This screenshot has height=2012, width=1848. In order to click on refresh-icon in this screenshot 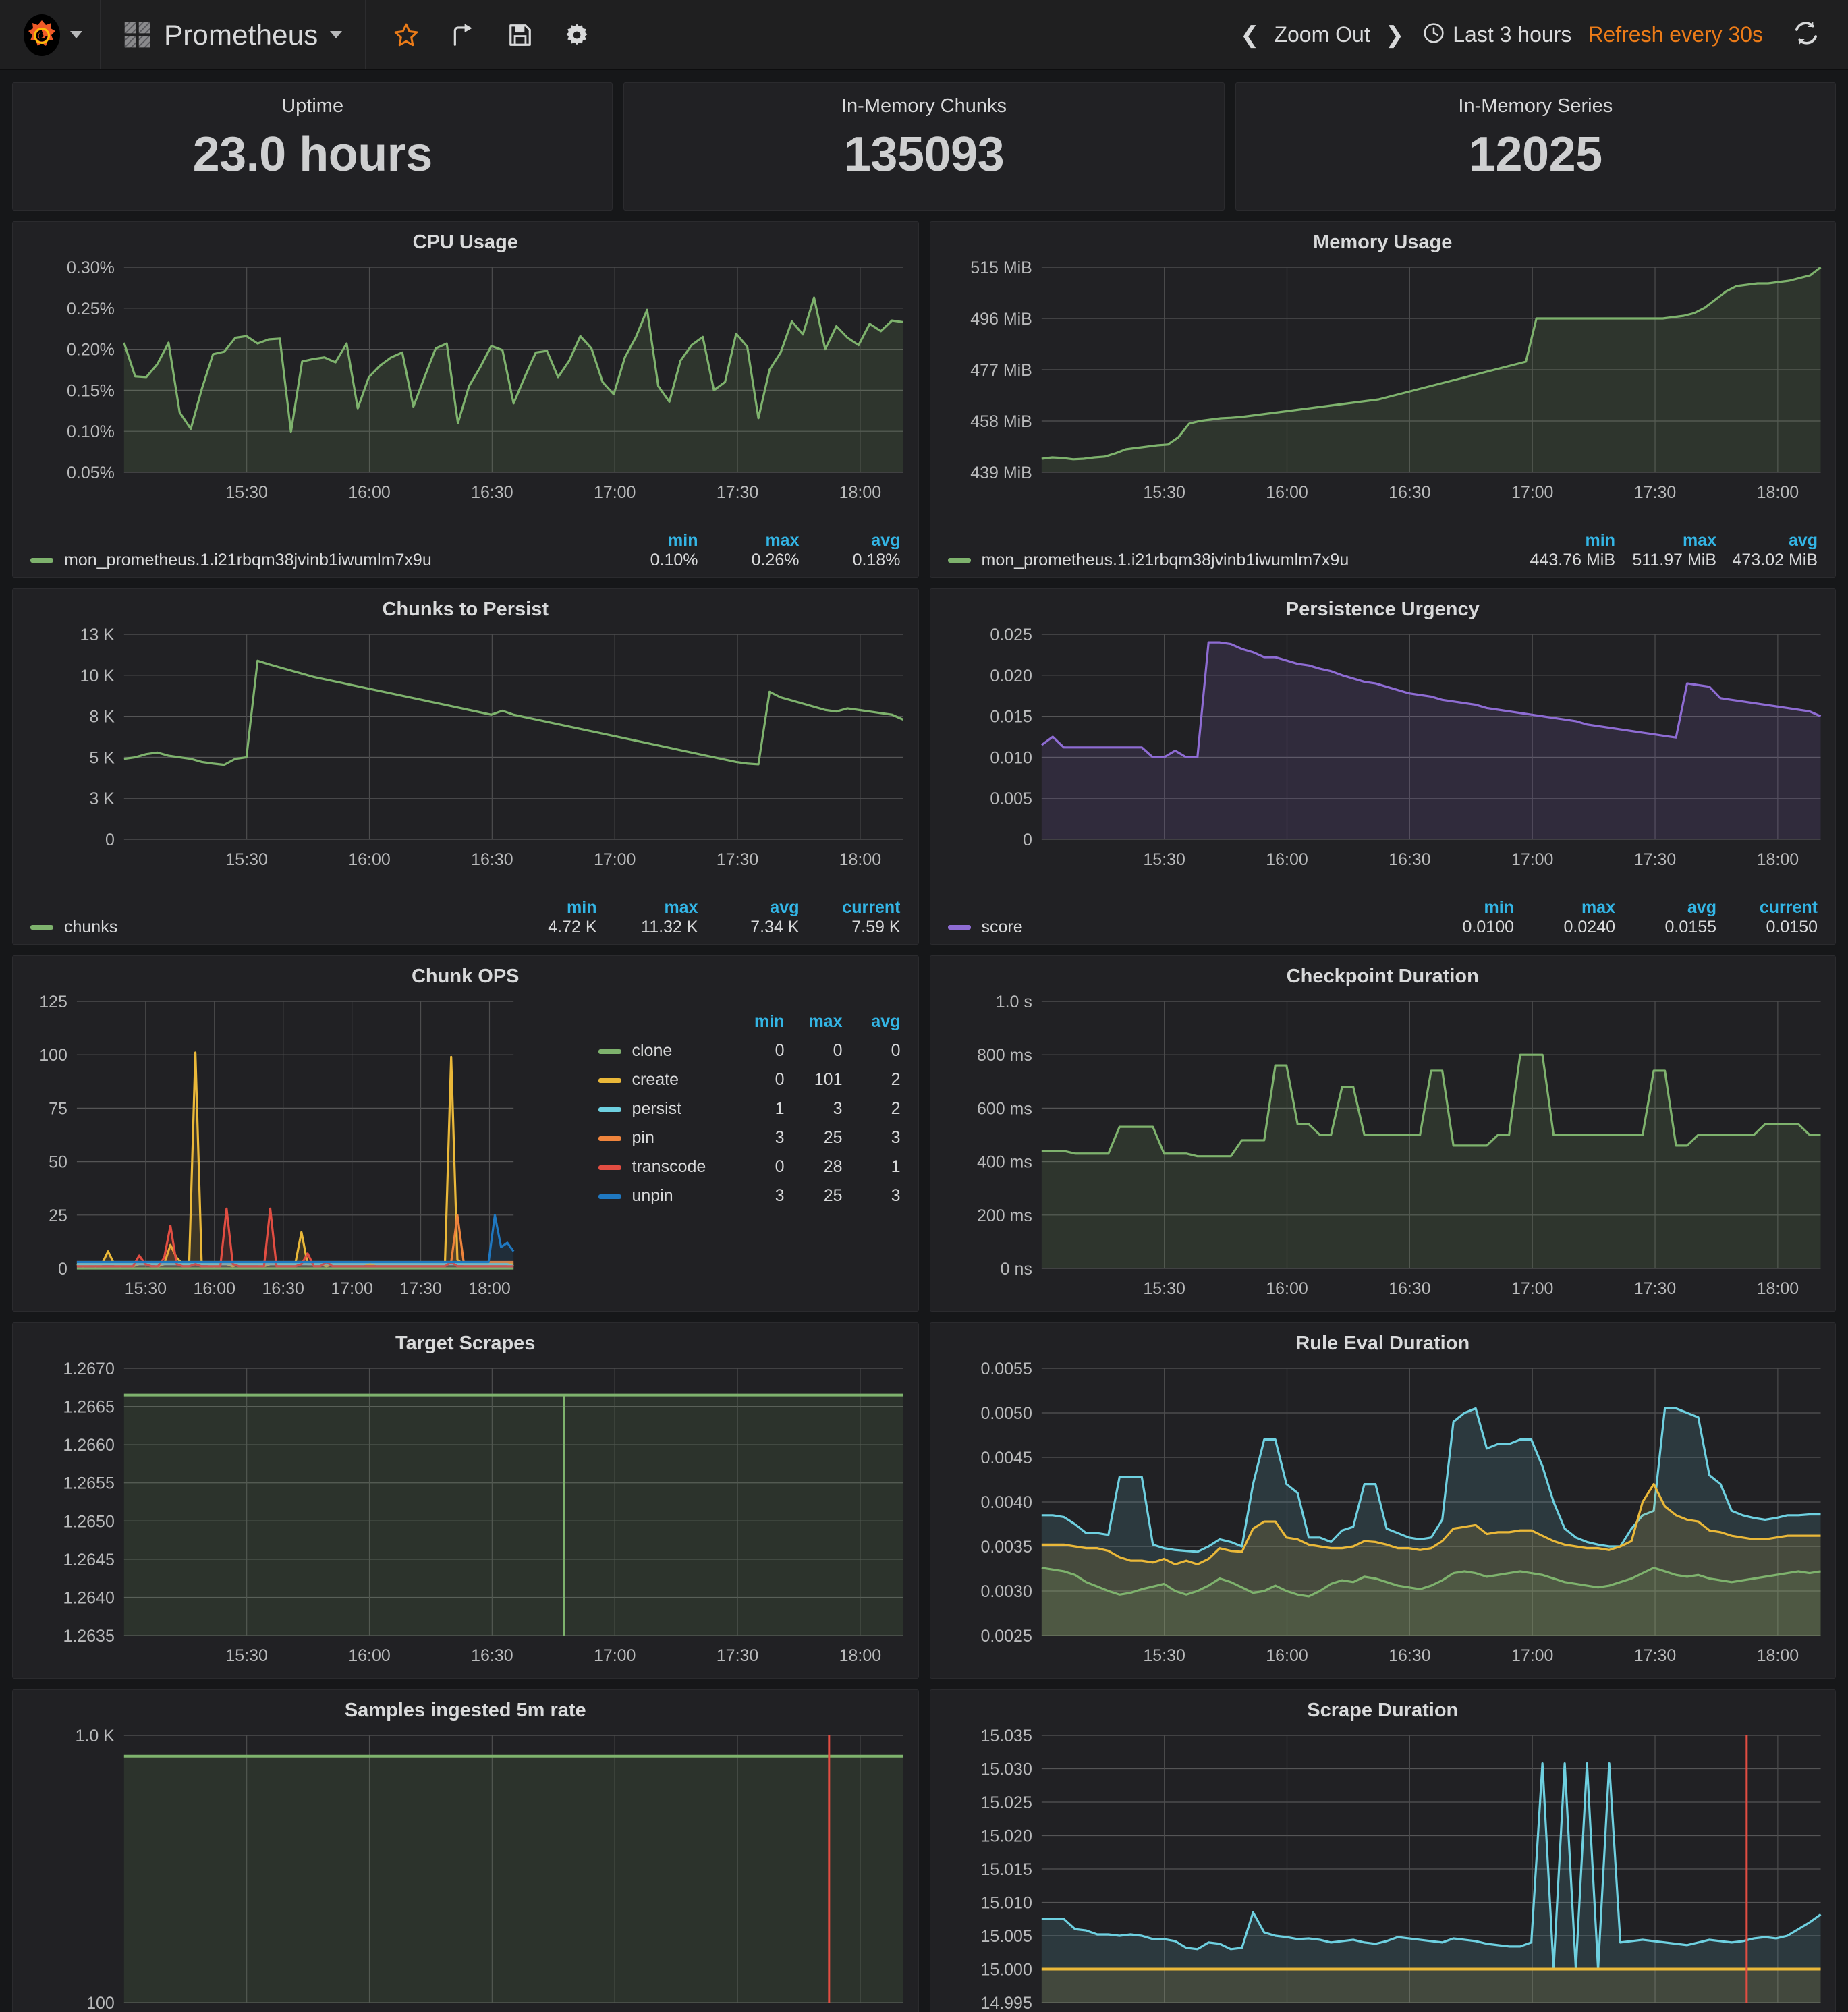, I will do `click(1806, 35)`.